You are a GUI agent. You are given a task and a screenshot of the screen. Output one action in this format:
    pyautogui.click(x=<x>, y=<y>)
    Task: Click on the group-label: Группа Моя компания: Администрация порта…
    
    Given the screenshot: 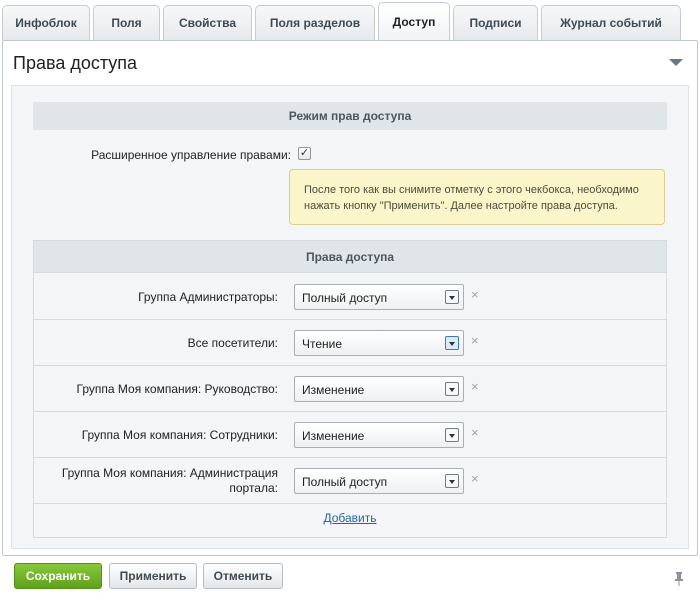 What is the action you would take?
    pyautogui.click(x=156, y=481)
    